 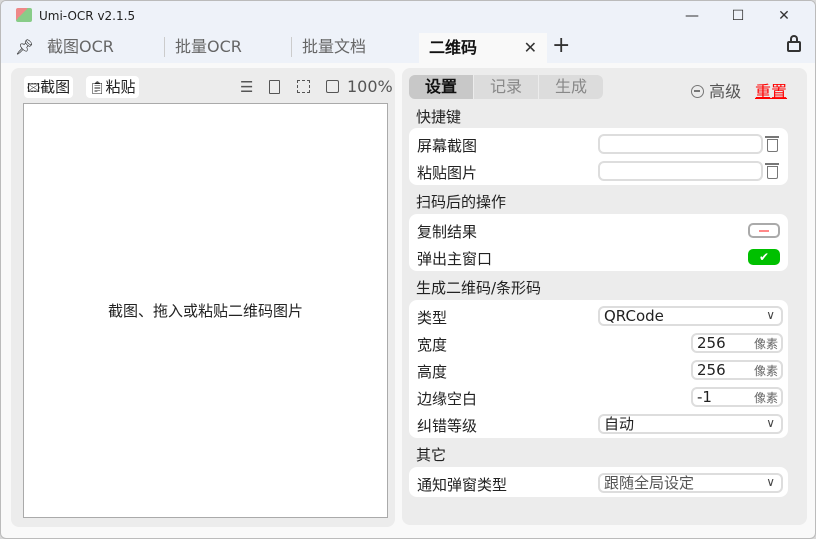 I want to click on hotkey-screenshot-label: 屏幕截图, so click(x=447, y=146).